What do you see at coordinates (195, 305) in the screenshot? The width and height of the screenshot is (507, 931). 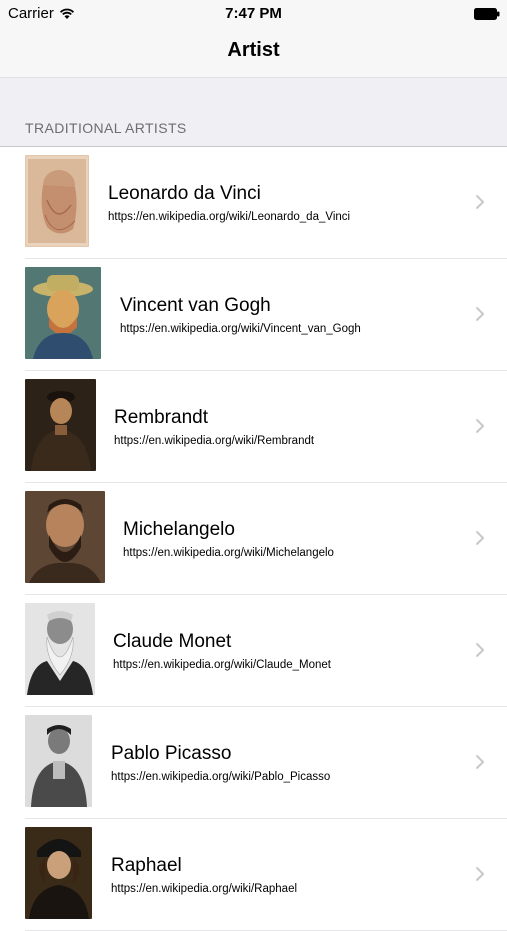 I see `artist-name: Vincent van Gogh` at bounding box center [195, 305].